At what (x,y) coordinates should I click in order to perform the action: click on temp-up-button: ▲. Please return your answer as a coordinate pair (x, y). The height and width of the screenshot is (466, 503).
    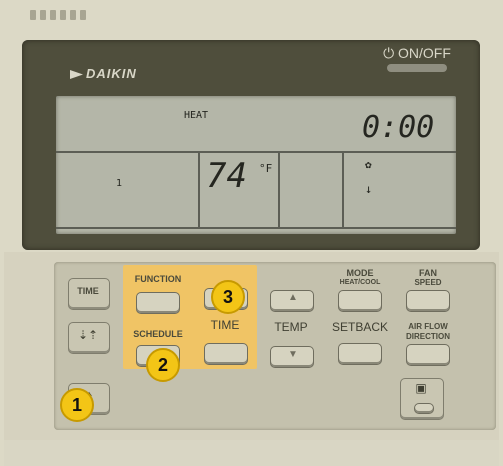
    Looking at the image, I should click on (292, 301).